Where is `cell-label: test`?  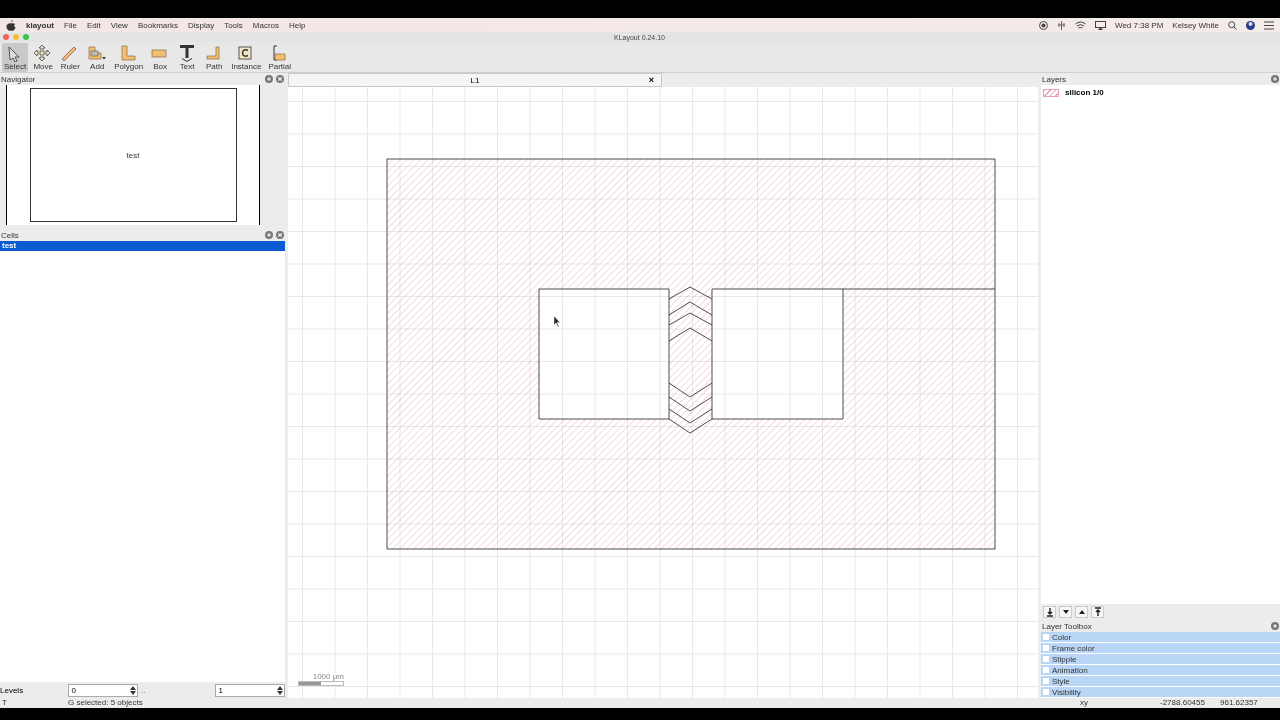 cell-label: test is located at coordinates (133, 155).